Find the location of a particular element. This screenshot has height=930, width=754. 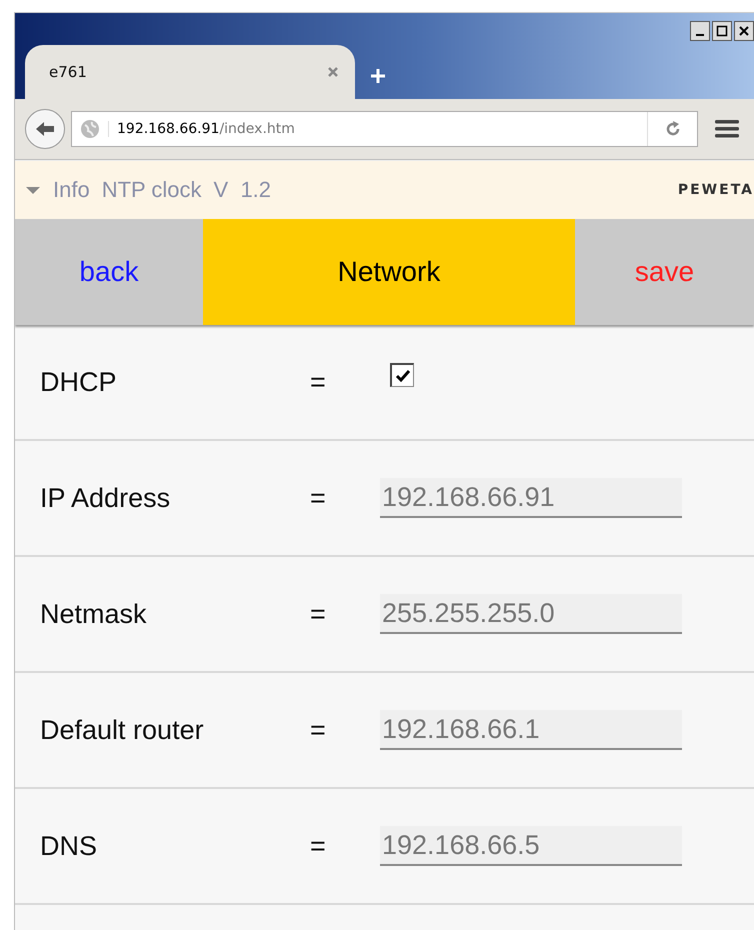

field-label: IP Address is located at coordinates (106, 498).